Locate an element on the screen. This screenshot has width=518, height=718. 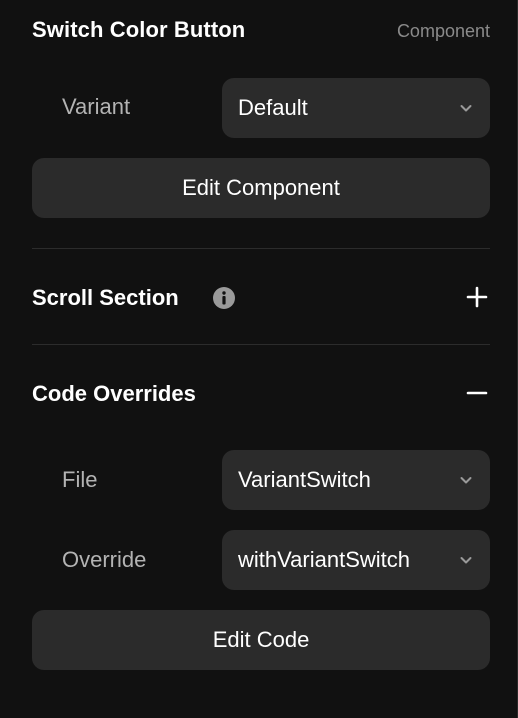
override-select: withVariantSwitch is located at coordinates (356, 560).